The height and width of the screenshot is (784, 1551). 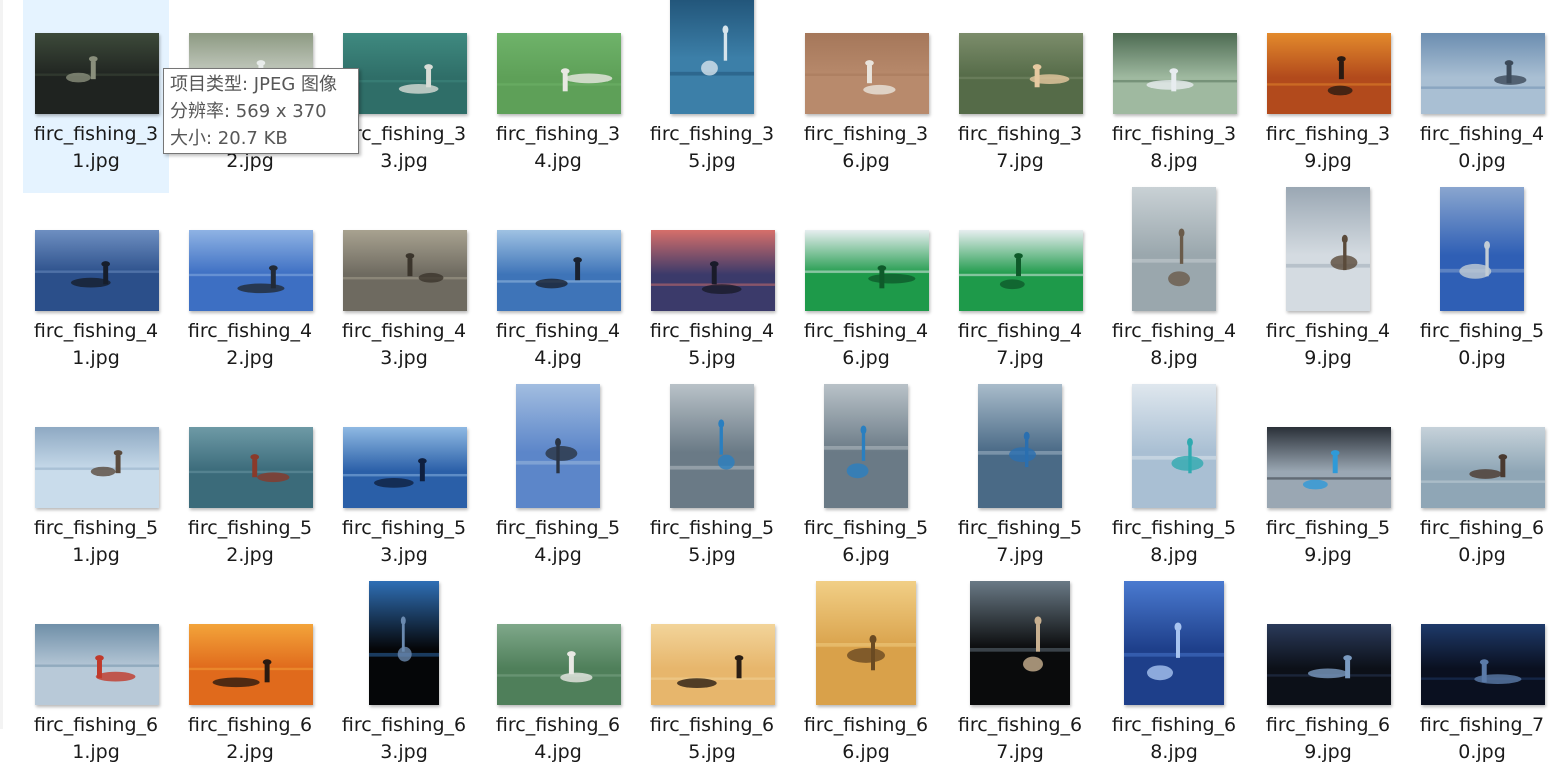 I want to click on file-item: firc_fishing_3 5.jpg, so click(x=712, y=96).